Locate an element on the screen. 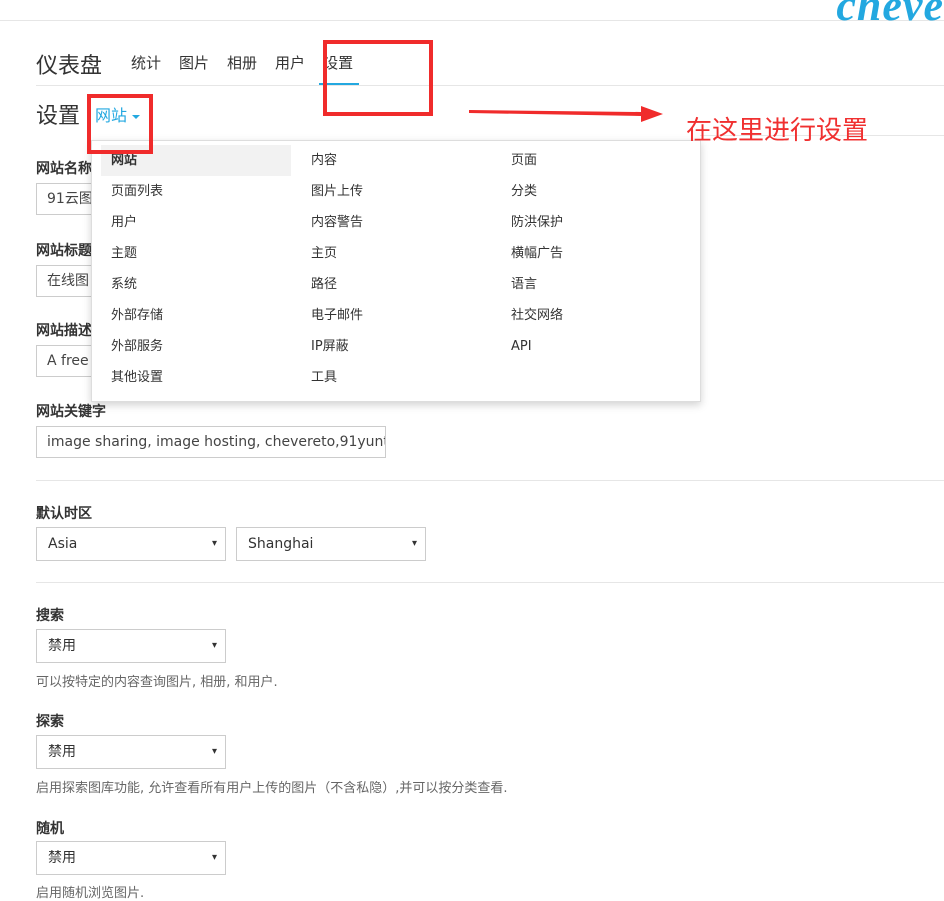 The width and height of the screenshot is (944, 901). menu-item-external-services: 外部服务 is located at coordinates (196, 346).